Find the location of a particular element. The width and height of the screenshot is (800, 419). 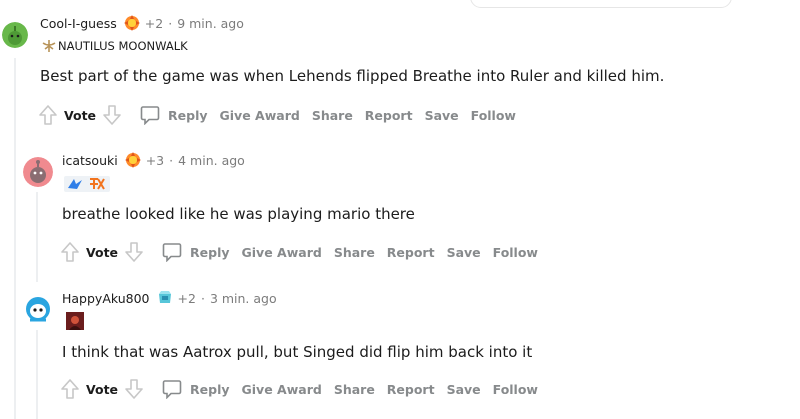

username: HappyAku800 is located at coordinates (106, 298).